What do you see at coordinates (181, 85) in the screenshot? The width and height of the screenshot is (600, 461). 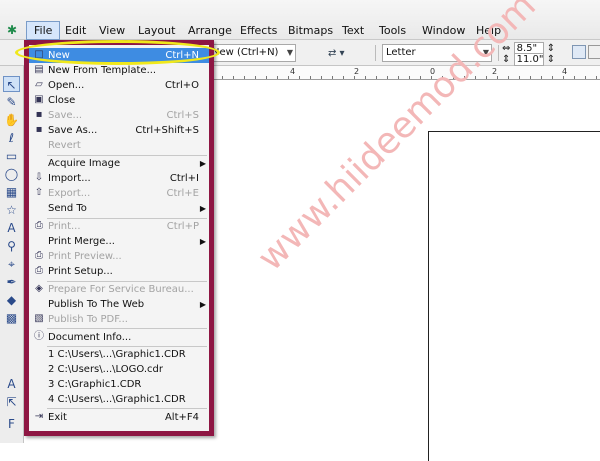 I see `menu-item-shortcut: Ctrl+O` at bounding box center [181, 85].